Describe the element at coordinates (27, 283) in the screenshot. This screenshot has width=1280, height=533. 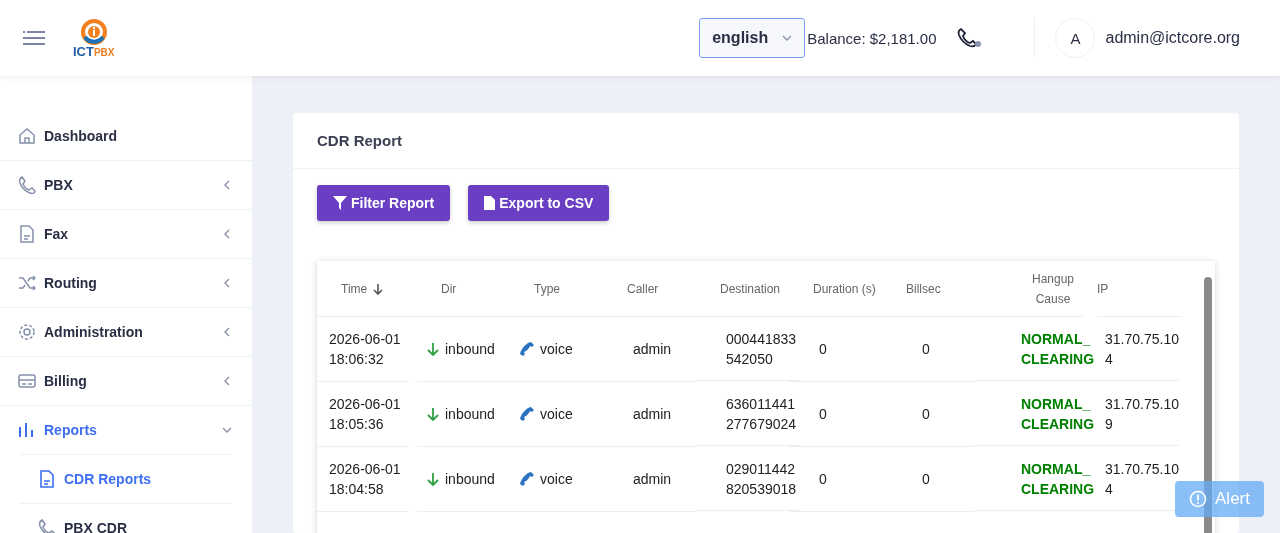
I see `shuffle-icon` at that location.